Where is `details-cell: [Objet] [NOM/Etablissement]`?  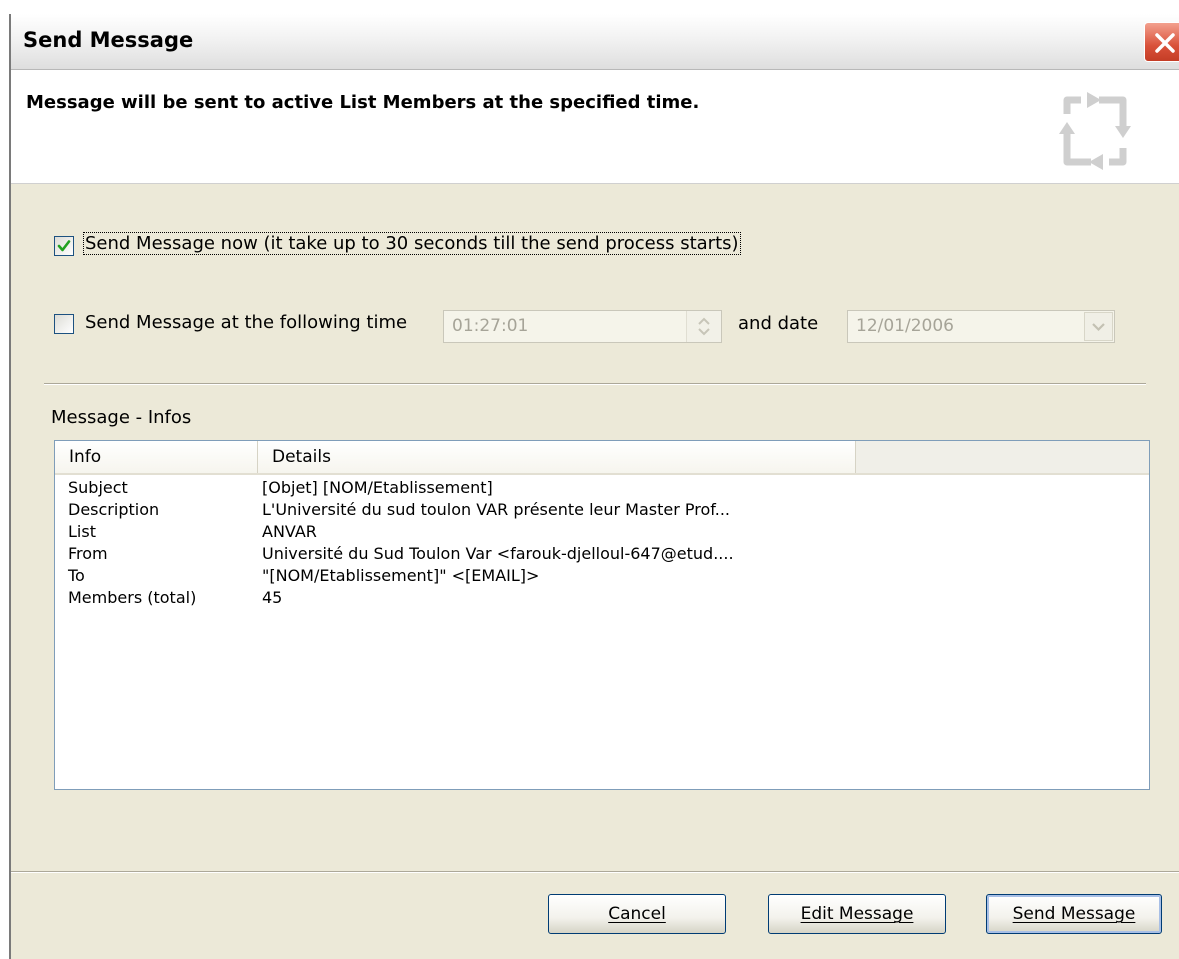
details-cell: [Objet] [NOM/Etablissement] is located at coordinates (377, 487).